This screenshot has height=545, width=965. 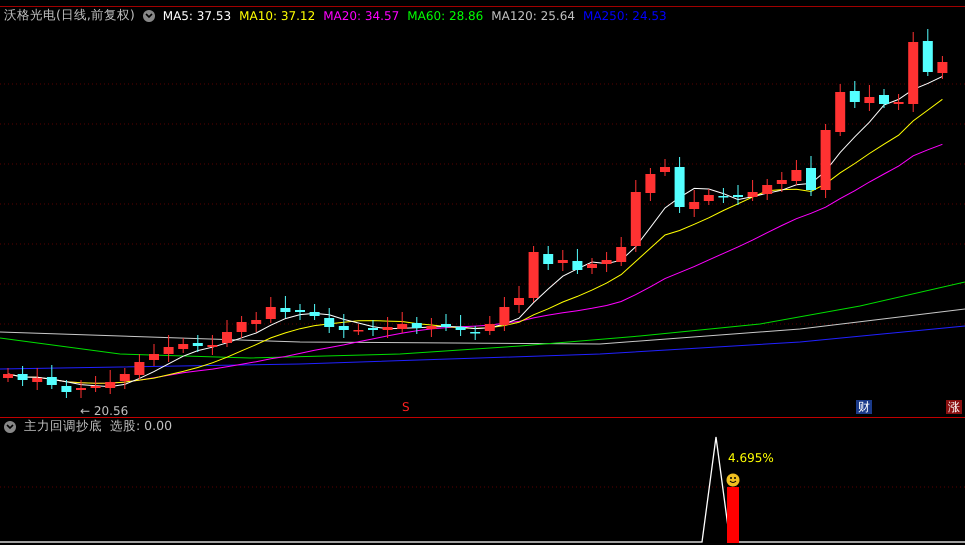 What do you see at coordinates (954, 407) in the screenshot?
I see `signal-marker: 涨` at bounding box center [954, 407].